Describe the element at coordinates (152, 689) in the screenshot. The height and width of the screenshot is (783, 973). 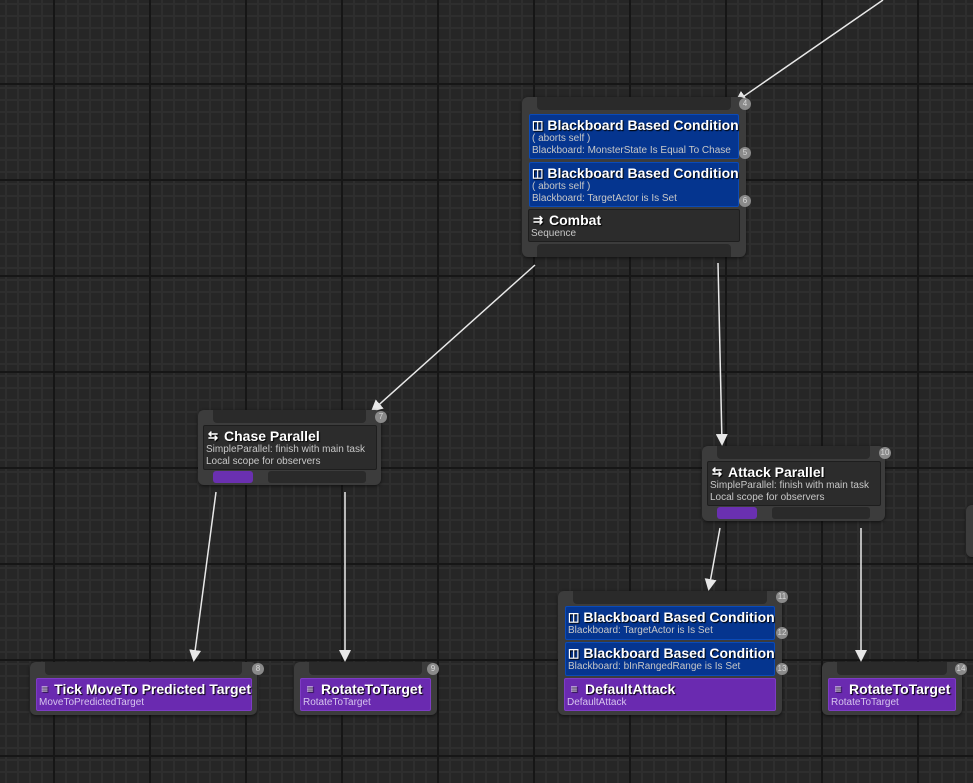
I see `node-title: Tick MoveTo Predicted Target` at that location.